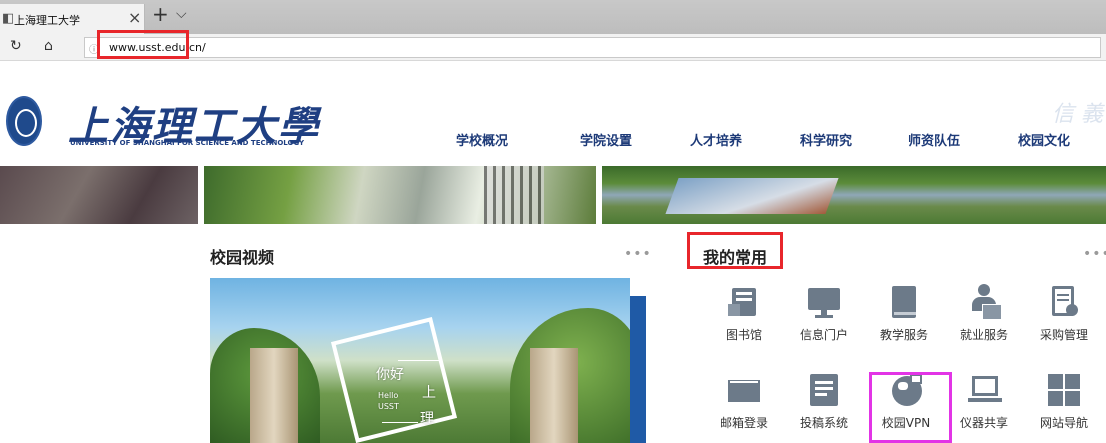  Describe the element at coordinates (983, 423) in the screenshot. I see `quick-link-label: 仪器共享` at that location.